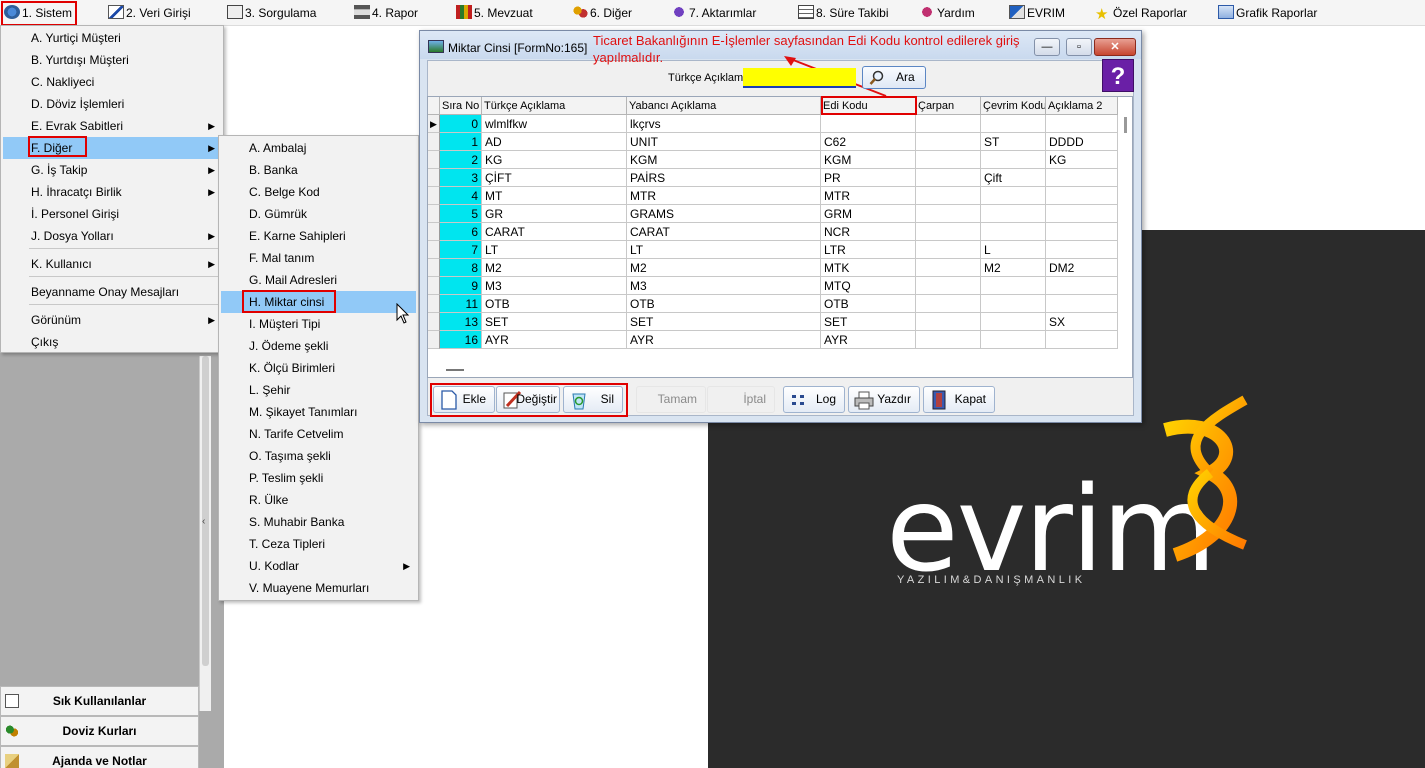 The width and height of the screenshot is (1425, 768). What do you see at coordinates (884, 399) in the screenshot?
I see `yazdir-button: Yazdır` at bounding box center [884, 399].